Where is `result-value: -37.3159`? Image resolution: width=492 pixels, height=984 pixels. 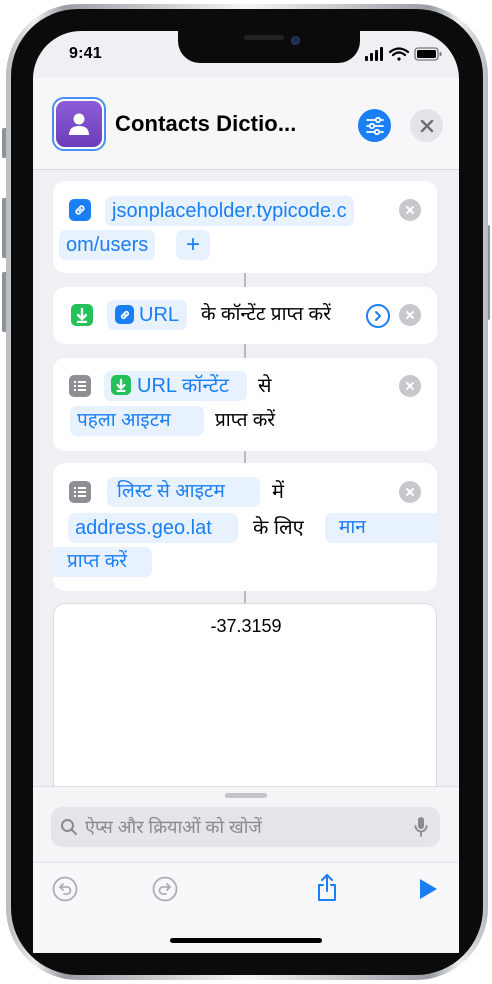
result-value: -37.3159 is located at coordinates (246, 626).